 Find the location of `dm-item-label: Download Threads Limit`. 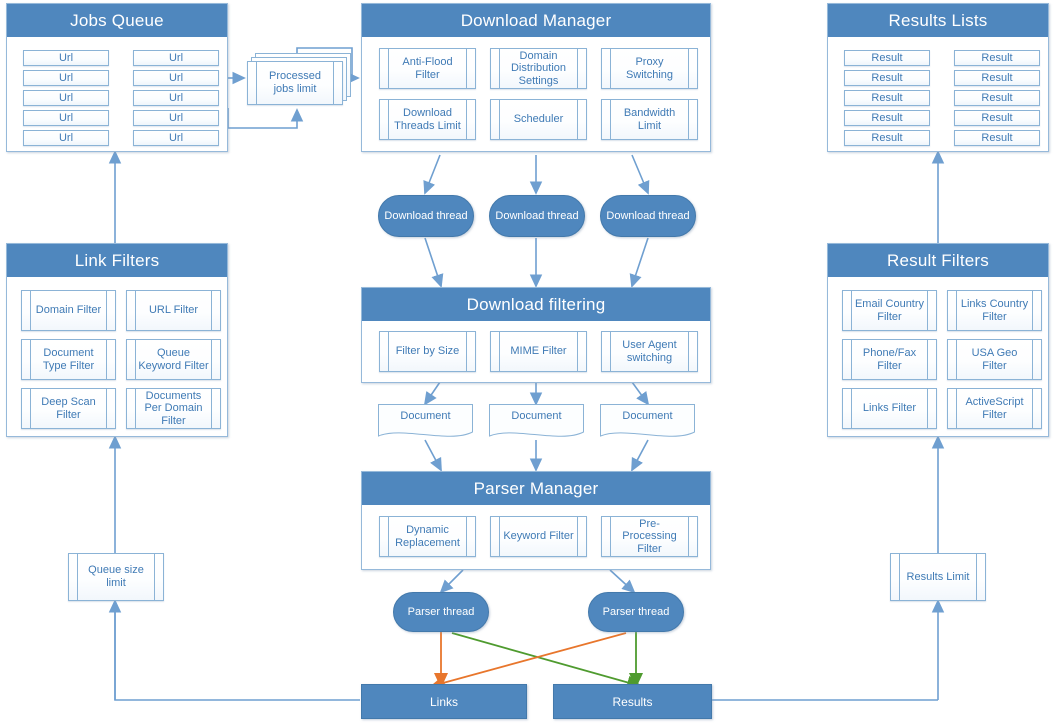

dm-item-label: Download Threads Limit is located at coordinates (427, 119).